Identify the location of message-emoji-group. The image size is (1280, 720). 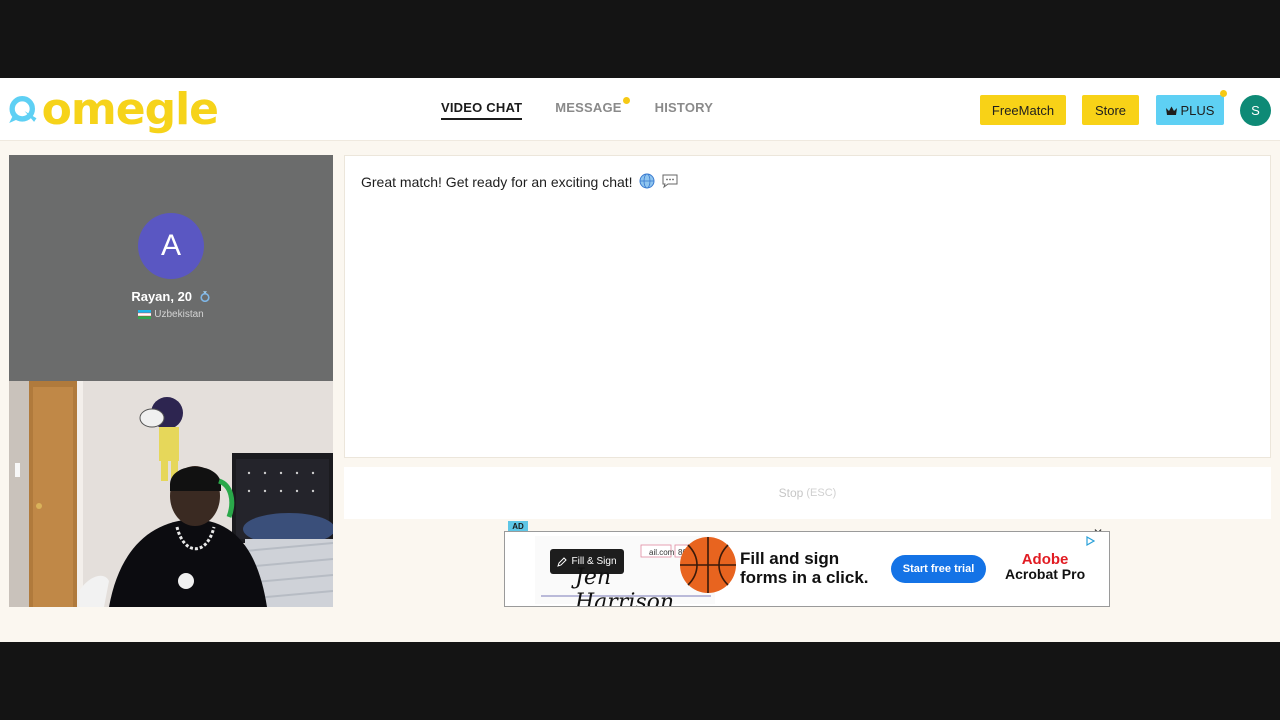
(659, 182).